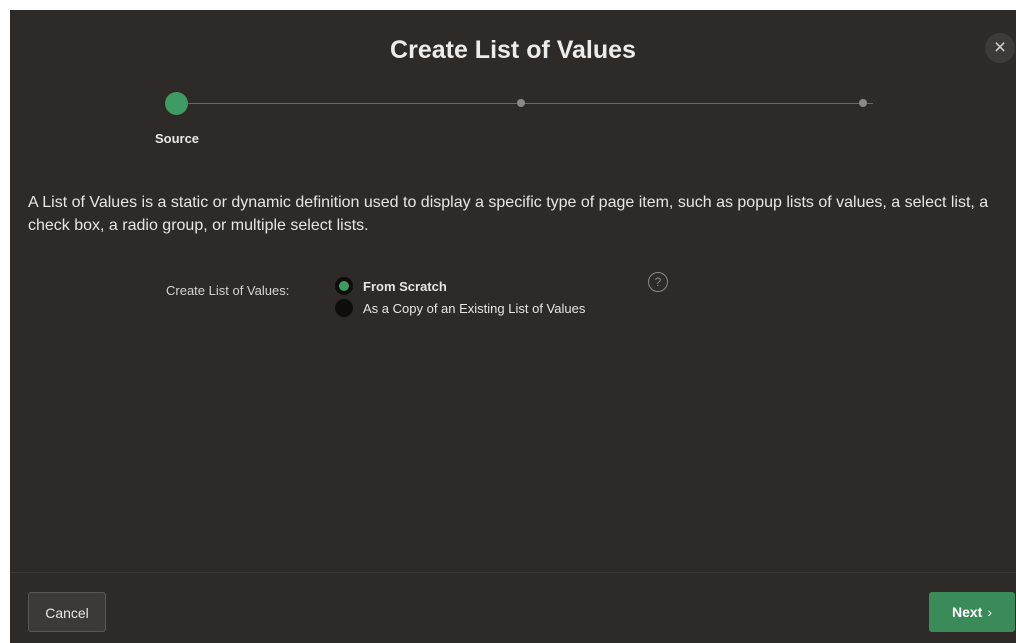 The image size is (1016, 643). Describe the element at coordinates (405, 286) in the screenshot. I see `radio-option-label: From Scratch` at that location.